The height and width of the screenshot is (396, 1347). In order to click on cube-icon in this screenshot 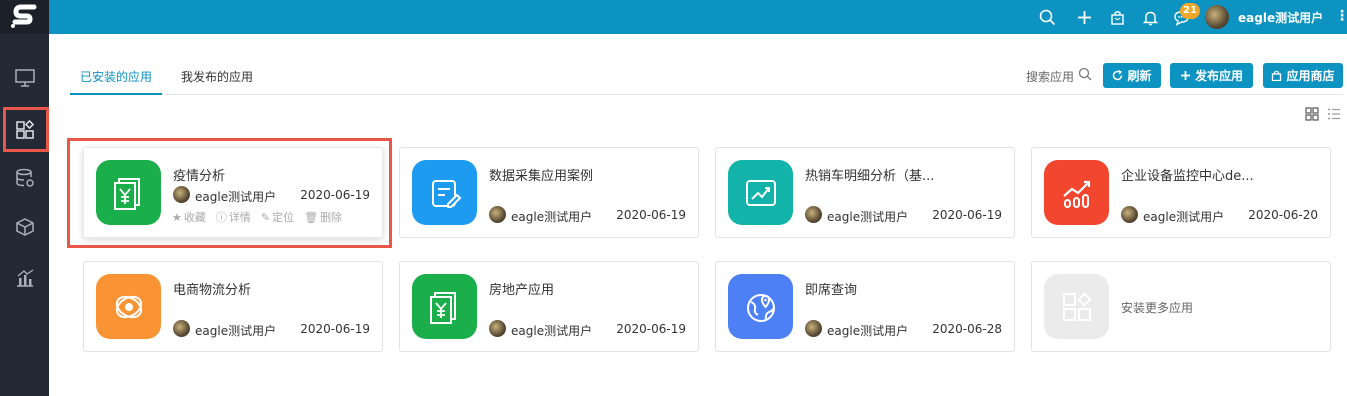, I will do `click(24, 227)`.